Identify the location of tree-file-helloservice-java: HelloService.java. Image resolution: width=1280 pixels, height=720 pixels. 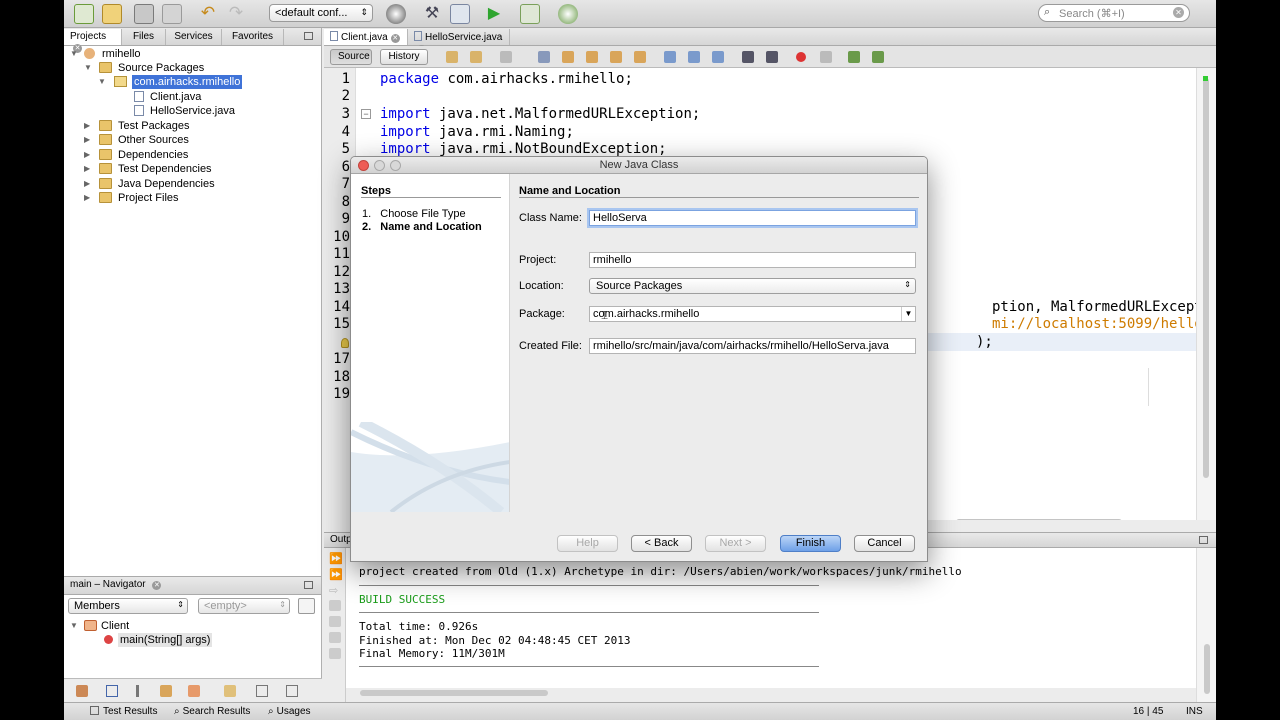
(193, 111).